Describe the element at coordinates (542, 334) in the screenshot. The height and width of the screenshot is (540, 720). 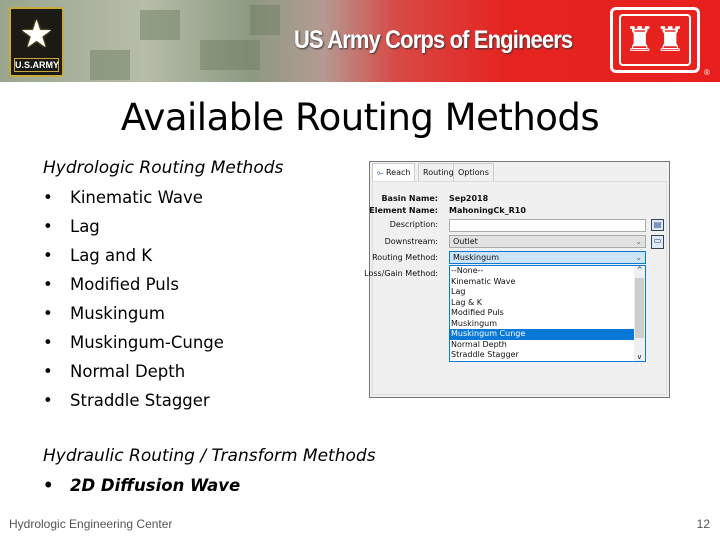
I see `option-muskingum-cunge: Muskingum Cunge` at that location.